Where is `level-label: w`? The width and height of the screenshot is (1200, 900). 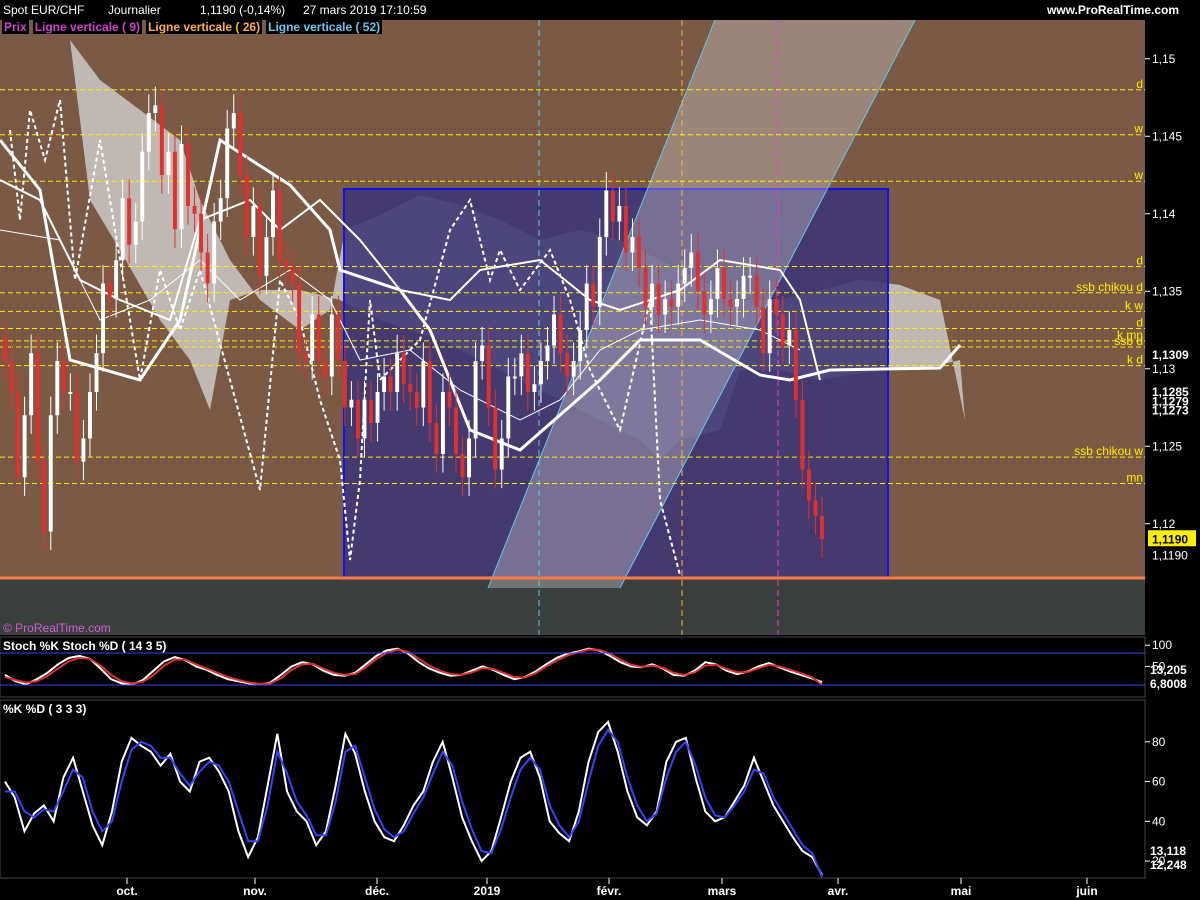
level-label: w is located at coordinates (1138, 129).